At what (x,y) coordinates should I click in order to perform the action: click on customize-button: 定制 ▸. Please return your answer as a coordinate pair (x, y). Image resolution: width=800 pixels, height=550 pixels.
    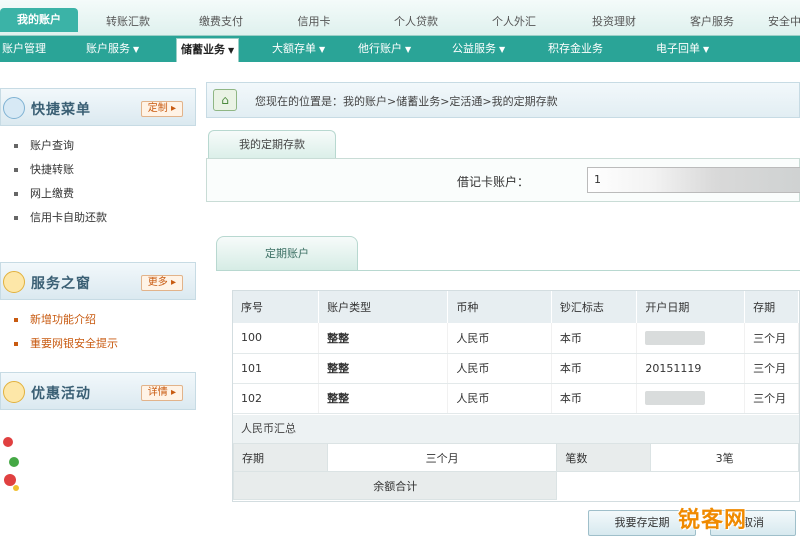
    Looking at the image, I should click on (161, 109).